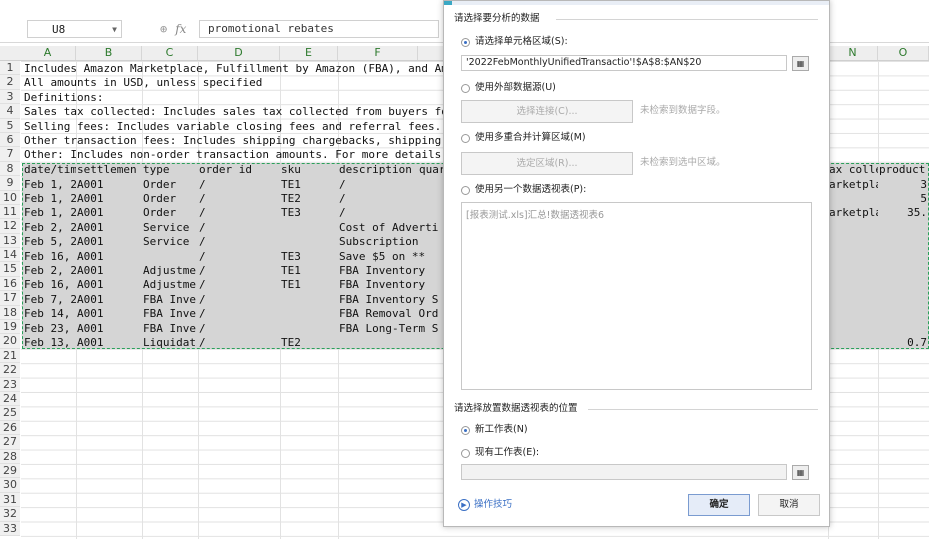  I want to click on column-header-b: B, so click(109, 53).